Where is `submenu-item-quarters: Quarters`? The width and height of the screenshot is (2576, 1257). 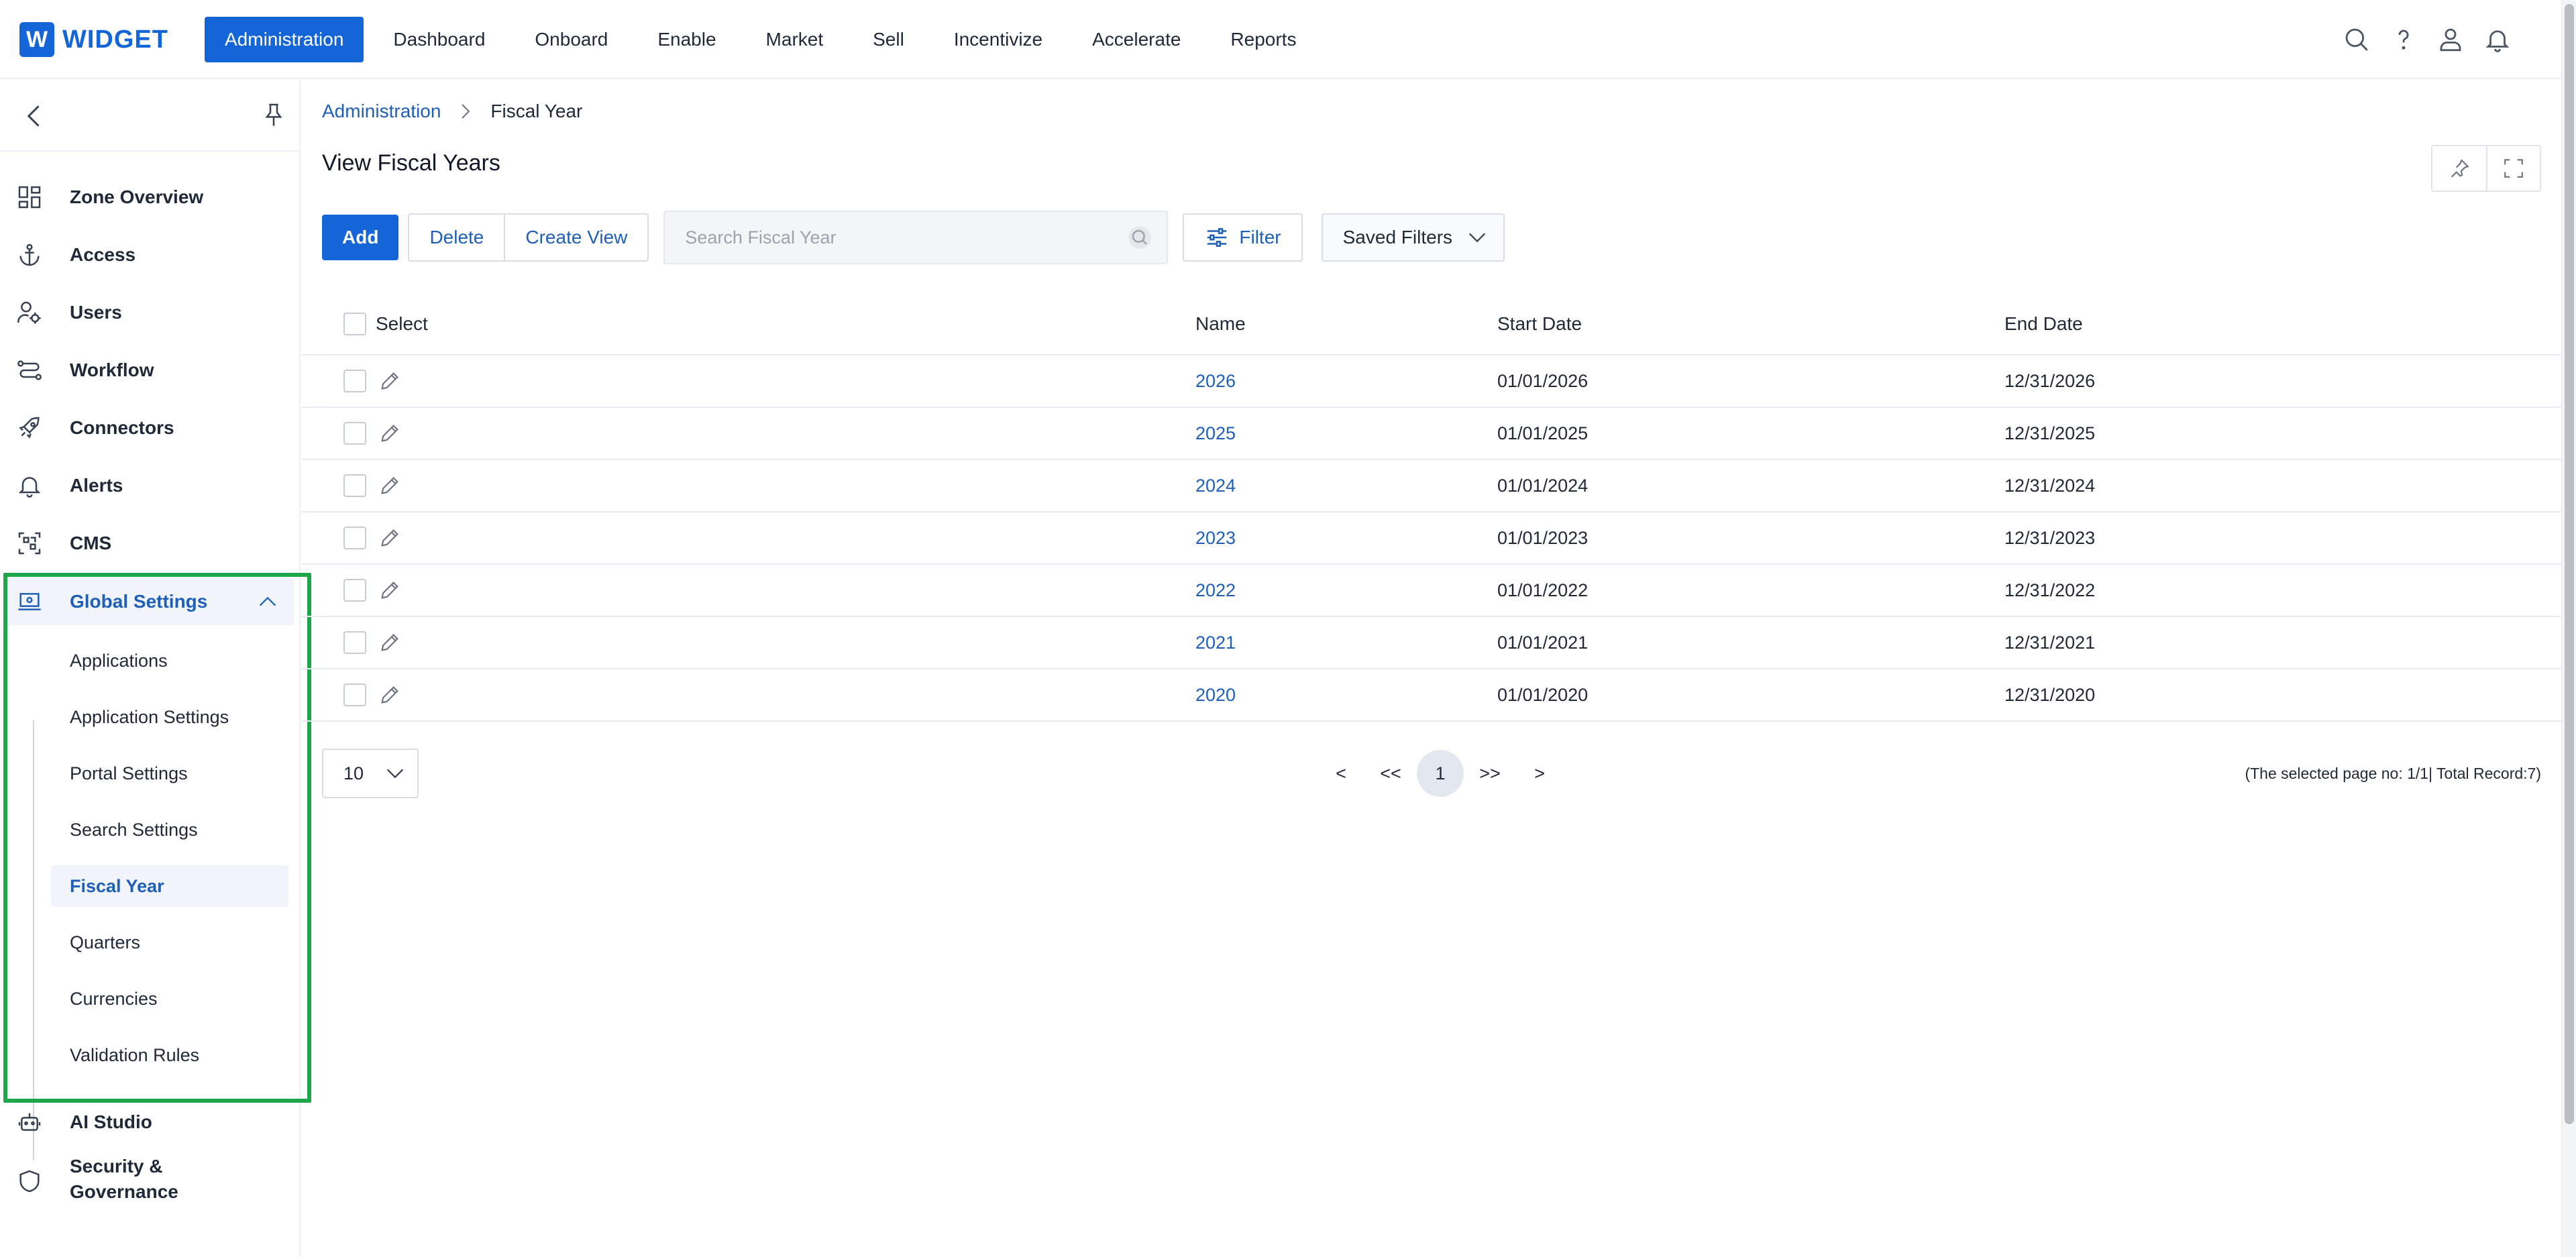 submenu-item-quarters: Quarters is located at coordinates (169, 943).